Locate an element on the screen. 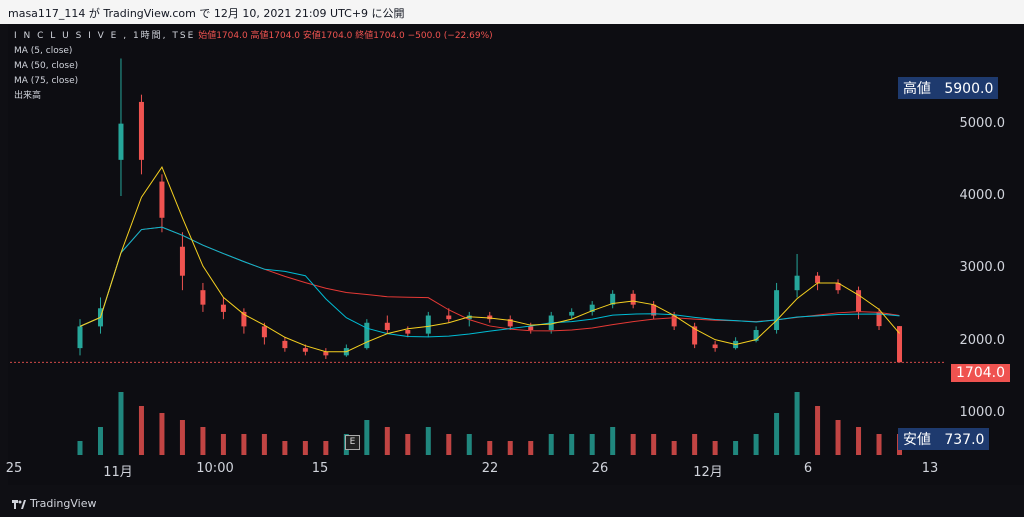  last-value: 1704.0 is located at coordinates (980, 373).